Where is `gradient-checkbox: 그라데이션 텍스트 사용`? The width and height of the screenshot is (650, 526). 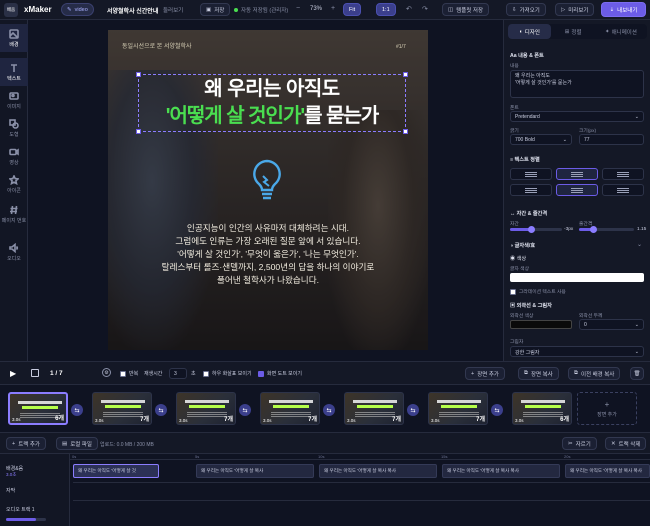 gradient-checkbox: 그라데이션 텍스트 사용 is located at coordinates (538, 291).